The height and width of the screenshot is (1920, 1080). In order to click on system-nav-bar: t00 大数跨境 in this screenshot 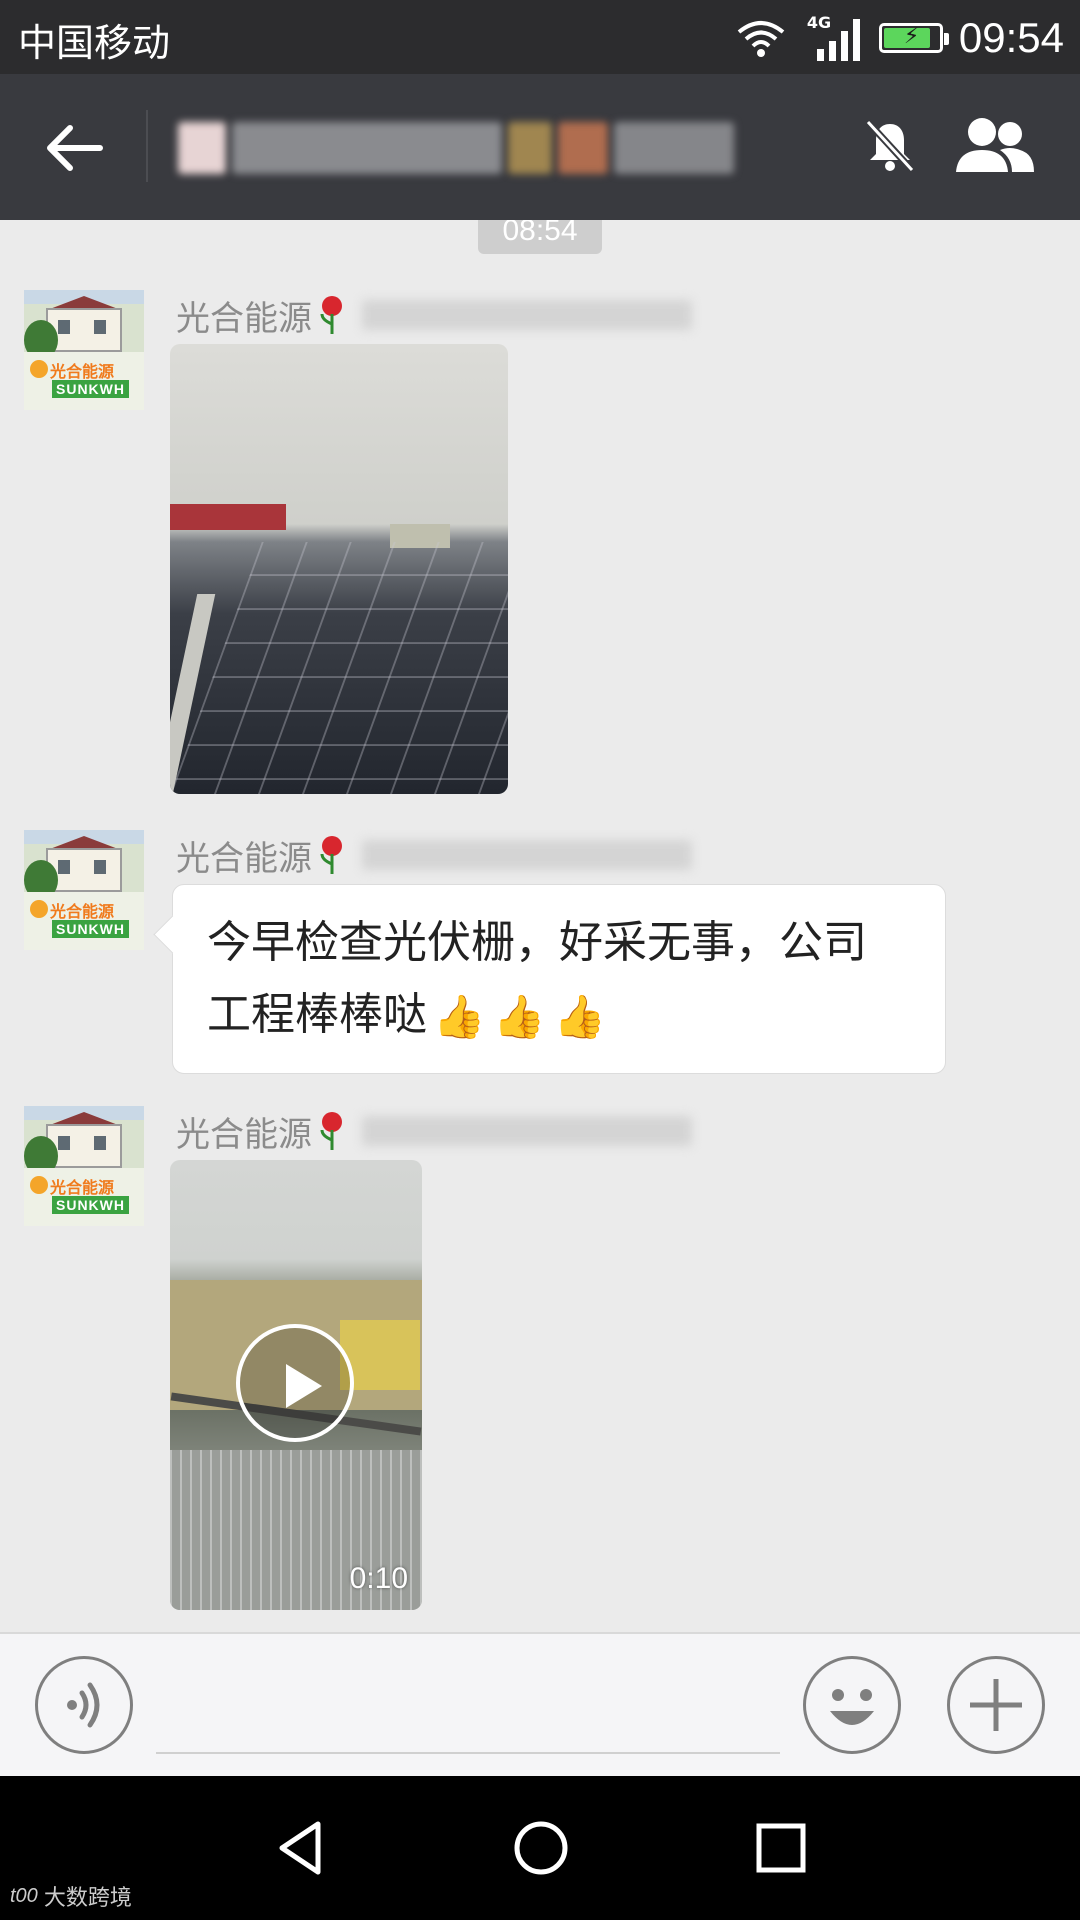, I will do `click(540, 1848)`.